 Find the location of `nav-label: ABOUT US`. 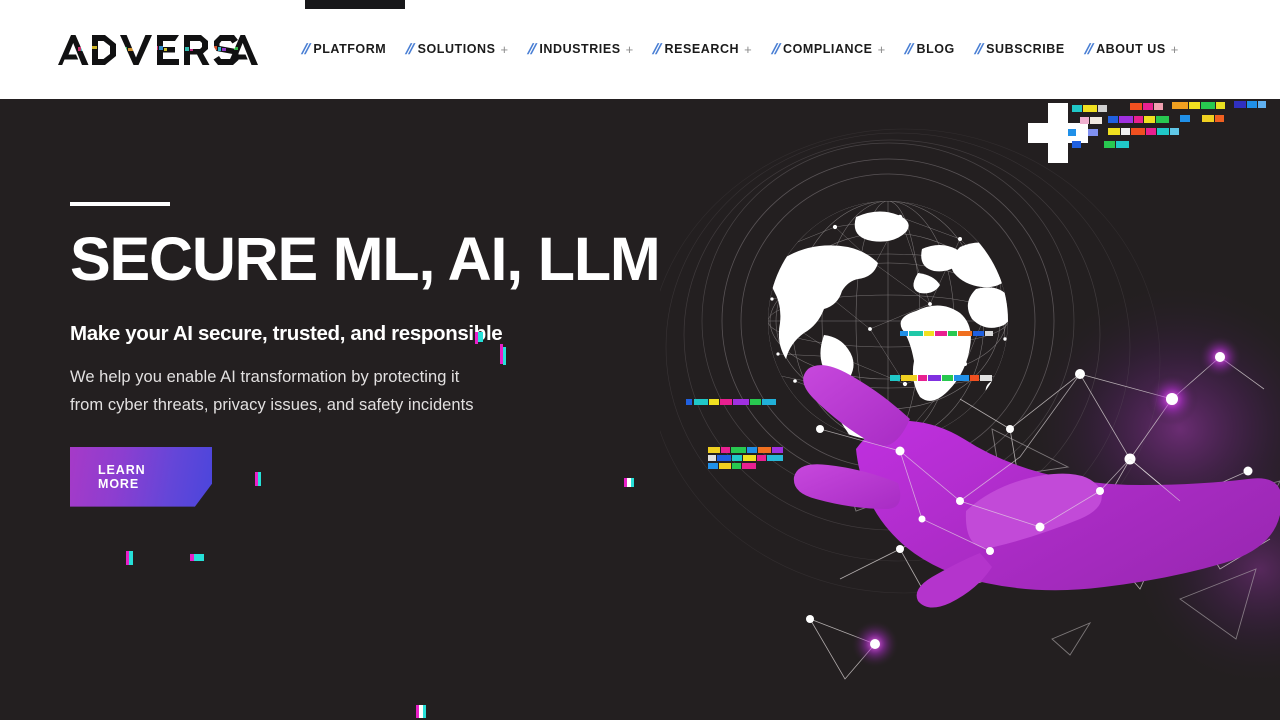

nav-label: ABOUT US is located at coordinates (1131, 49).